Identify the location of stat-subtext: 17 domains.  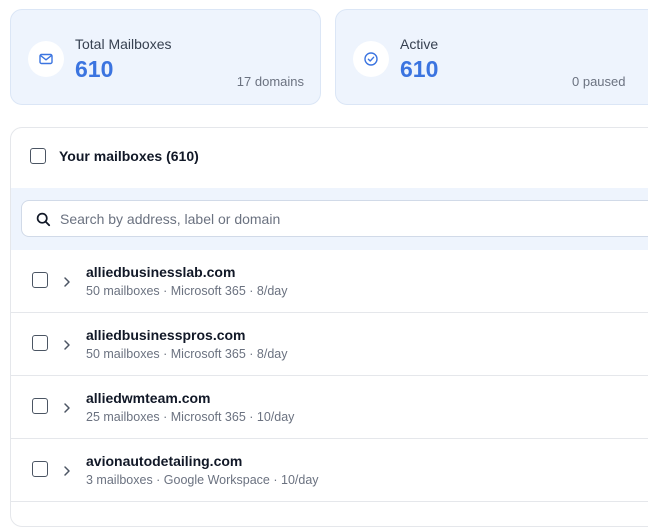
(270, 81).